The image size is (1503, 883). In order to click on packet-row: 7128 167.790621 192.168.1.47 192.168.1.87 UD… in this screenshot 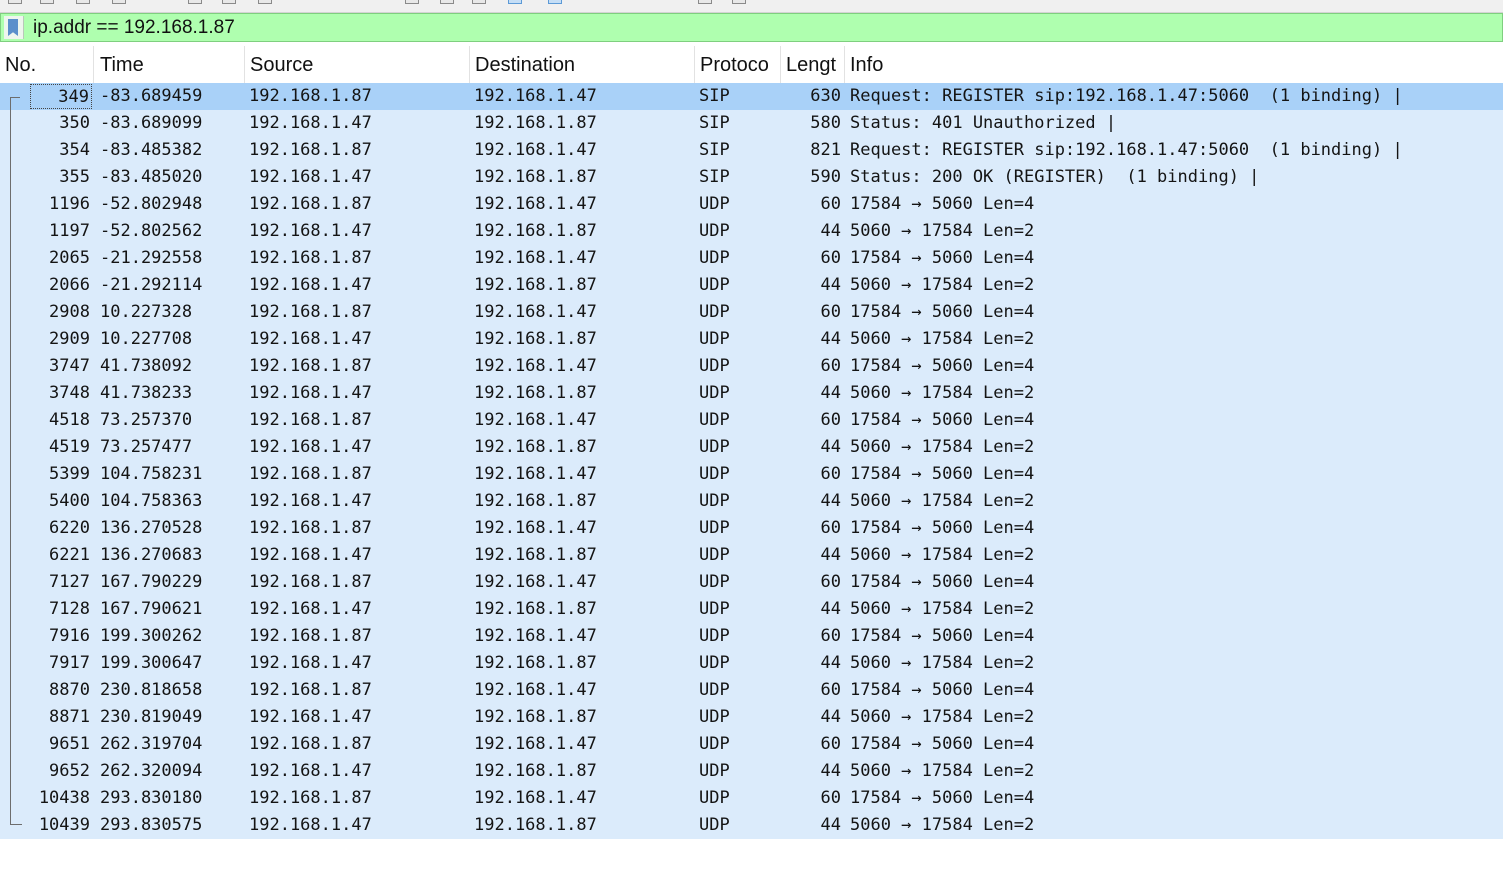, I will do `click(751, 609)`.